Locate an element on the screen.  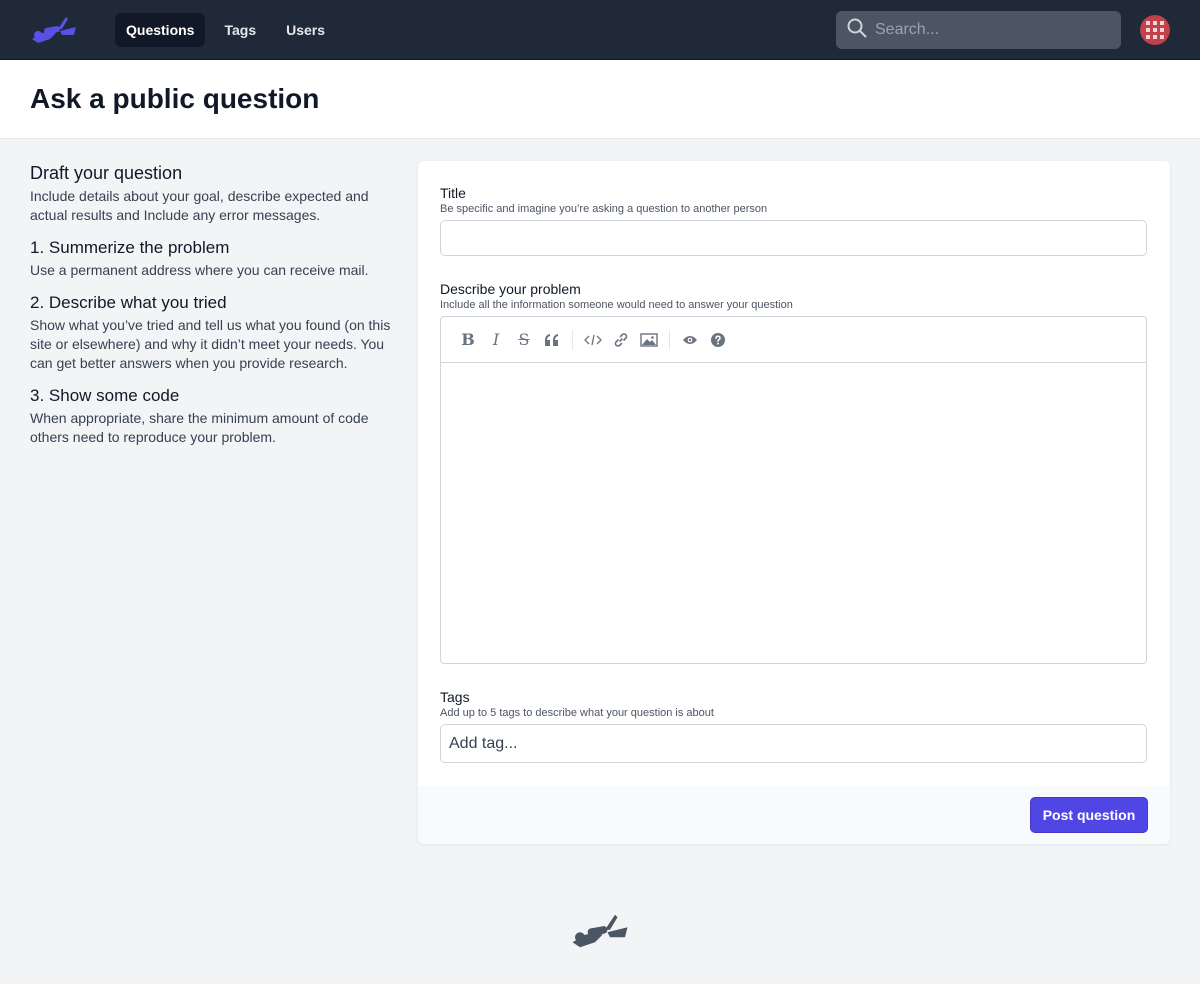
nav-links: Questions Tags Users is located at coordinates (225, 29).